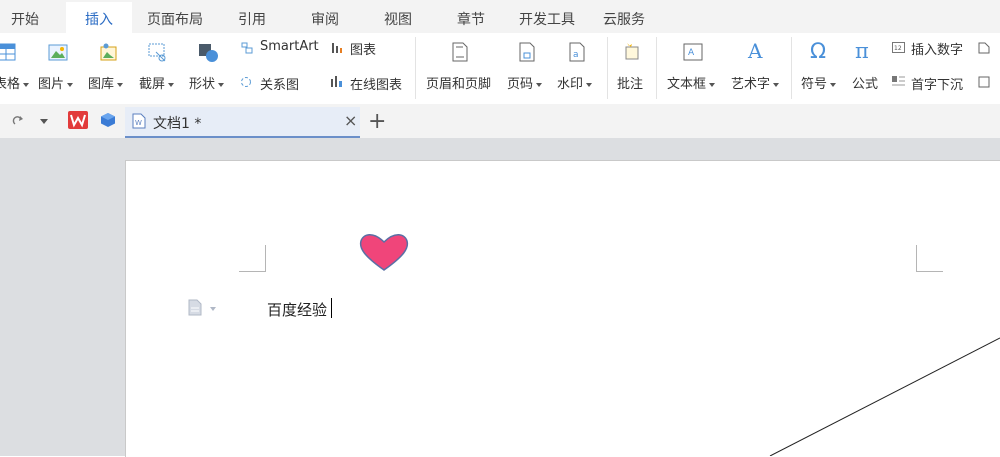 Image resolution: width=1000 pixels, height=457 pixels. I want to click on tab-section: 章节, so click(471, 19).